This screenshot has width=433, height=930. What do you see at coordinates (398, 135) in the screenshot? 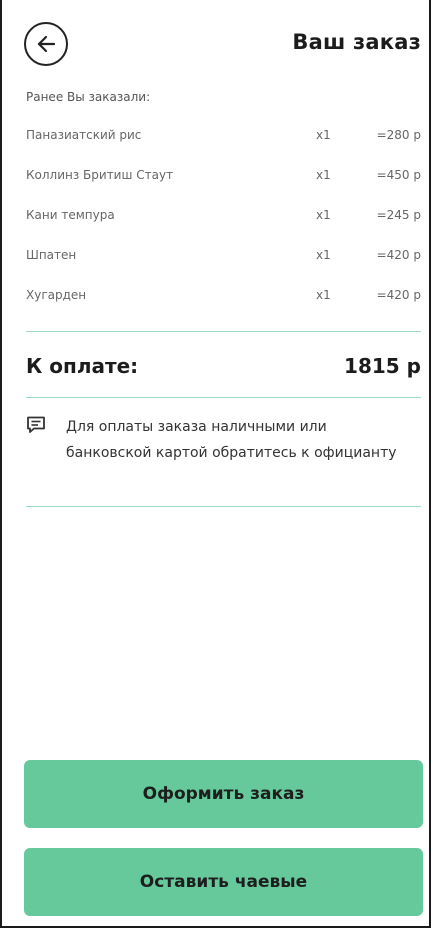
I see `item-price: =280 р` at bounding box center [398, 135].